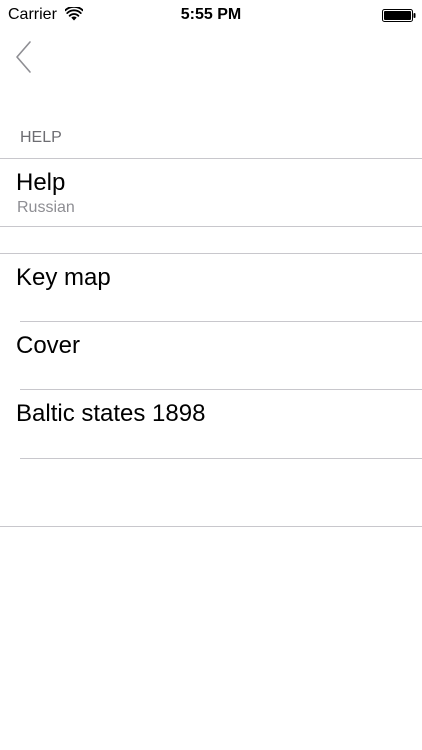  What do you see at coordinates (211, 287) in the screenshot?
I see `list-item-key-map: Key map` at bounding box center [211, 287].